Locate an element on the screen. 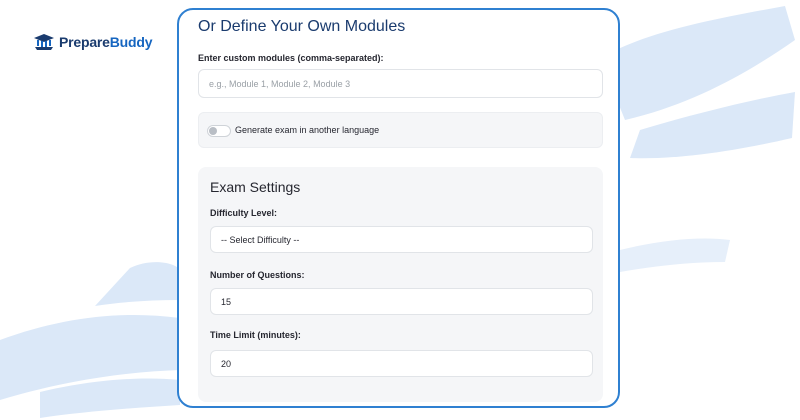 The height and width of the screenshot is (420, 800). brand-name: PrepareBuddy is located at coordinates (106, 42).